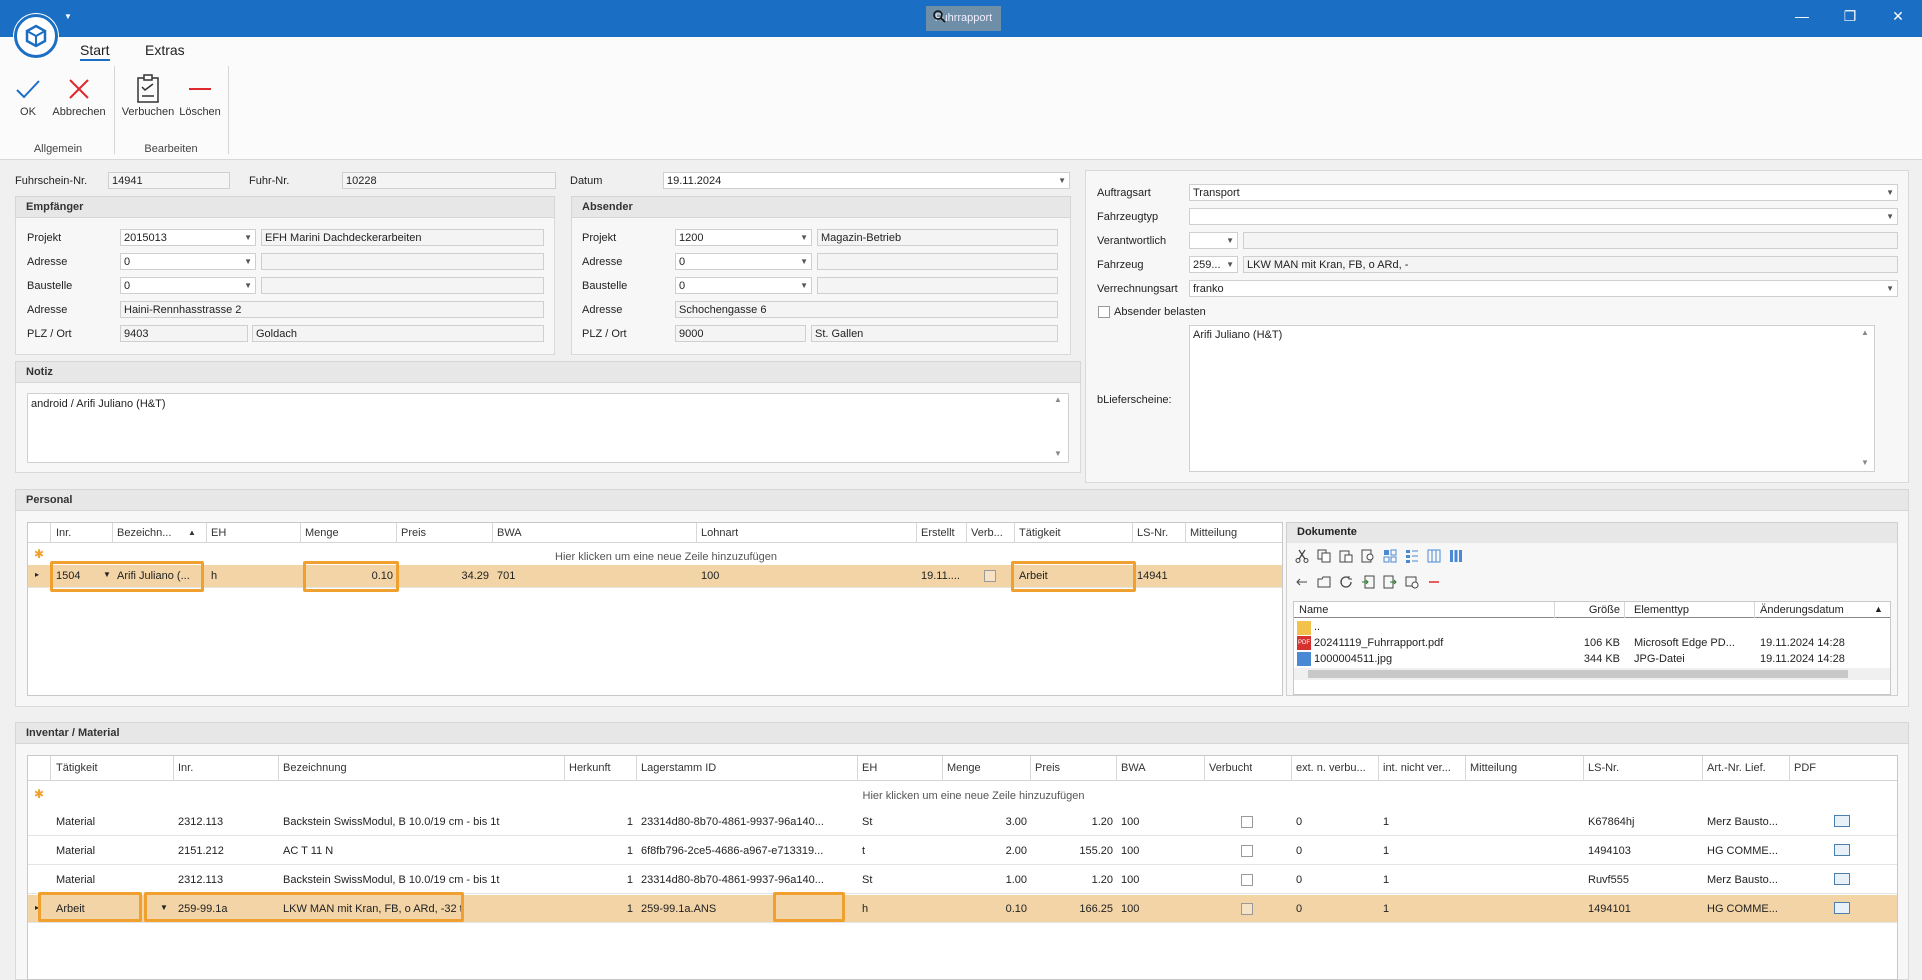  Describe the element at coordinates (184, 333) in the screenshot. I see `empf-plz-field: 9403` at that location.